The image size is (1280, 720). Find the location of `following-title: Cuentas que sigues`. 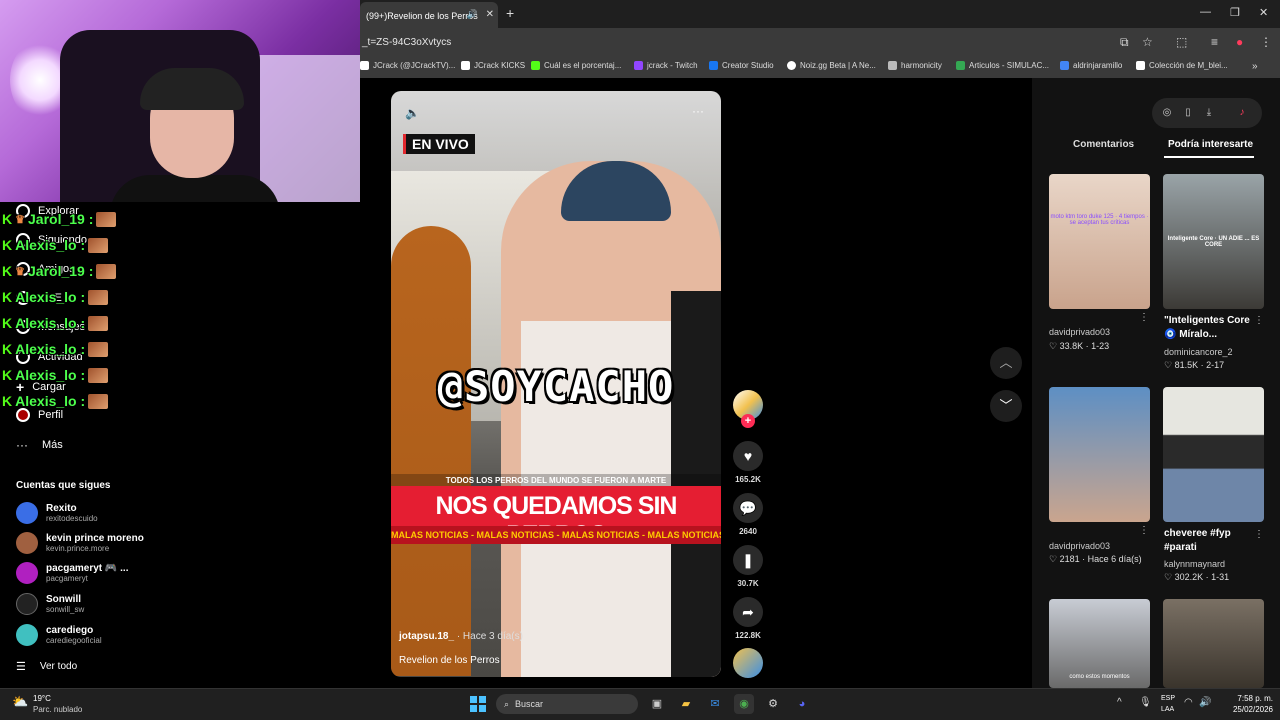

following-title: Cuentas que sigues is located at coordinates (63, 485).